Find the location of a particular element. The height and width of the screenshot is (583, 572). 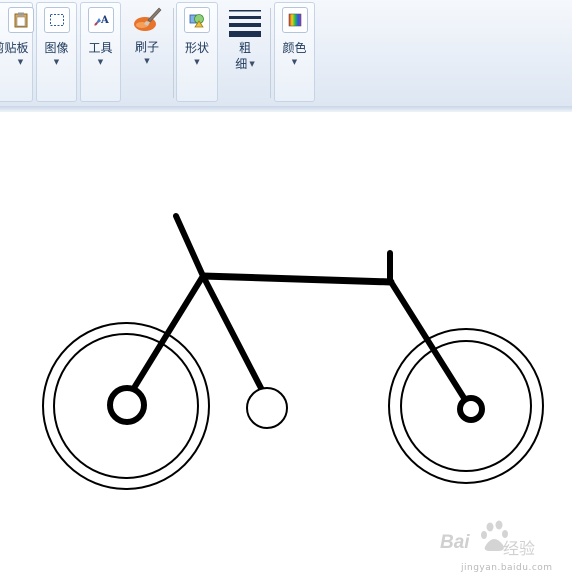

rear-wheel is located at coordinates (126, 406).